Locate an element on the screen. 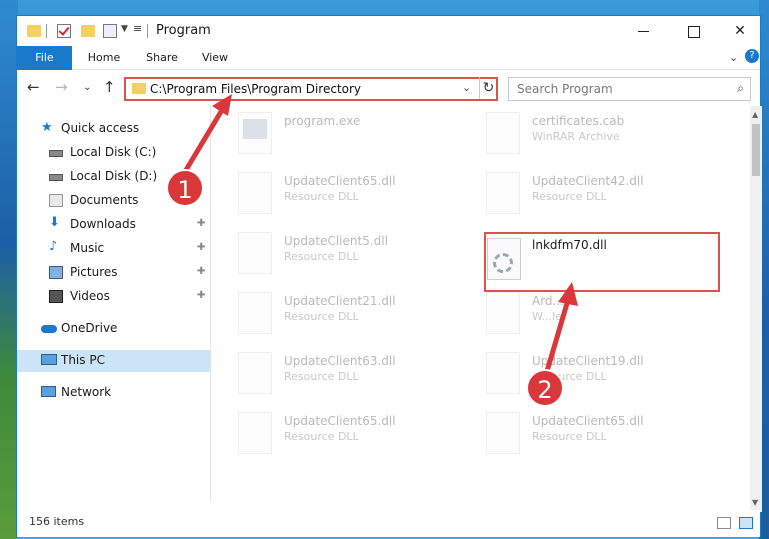 Image resolution: width=769 pixels, height=539 pixels. file-item: UpdateClient63.dll Resource DLL is located at coordinates (332, 376).